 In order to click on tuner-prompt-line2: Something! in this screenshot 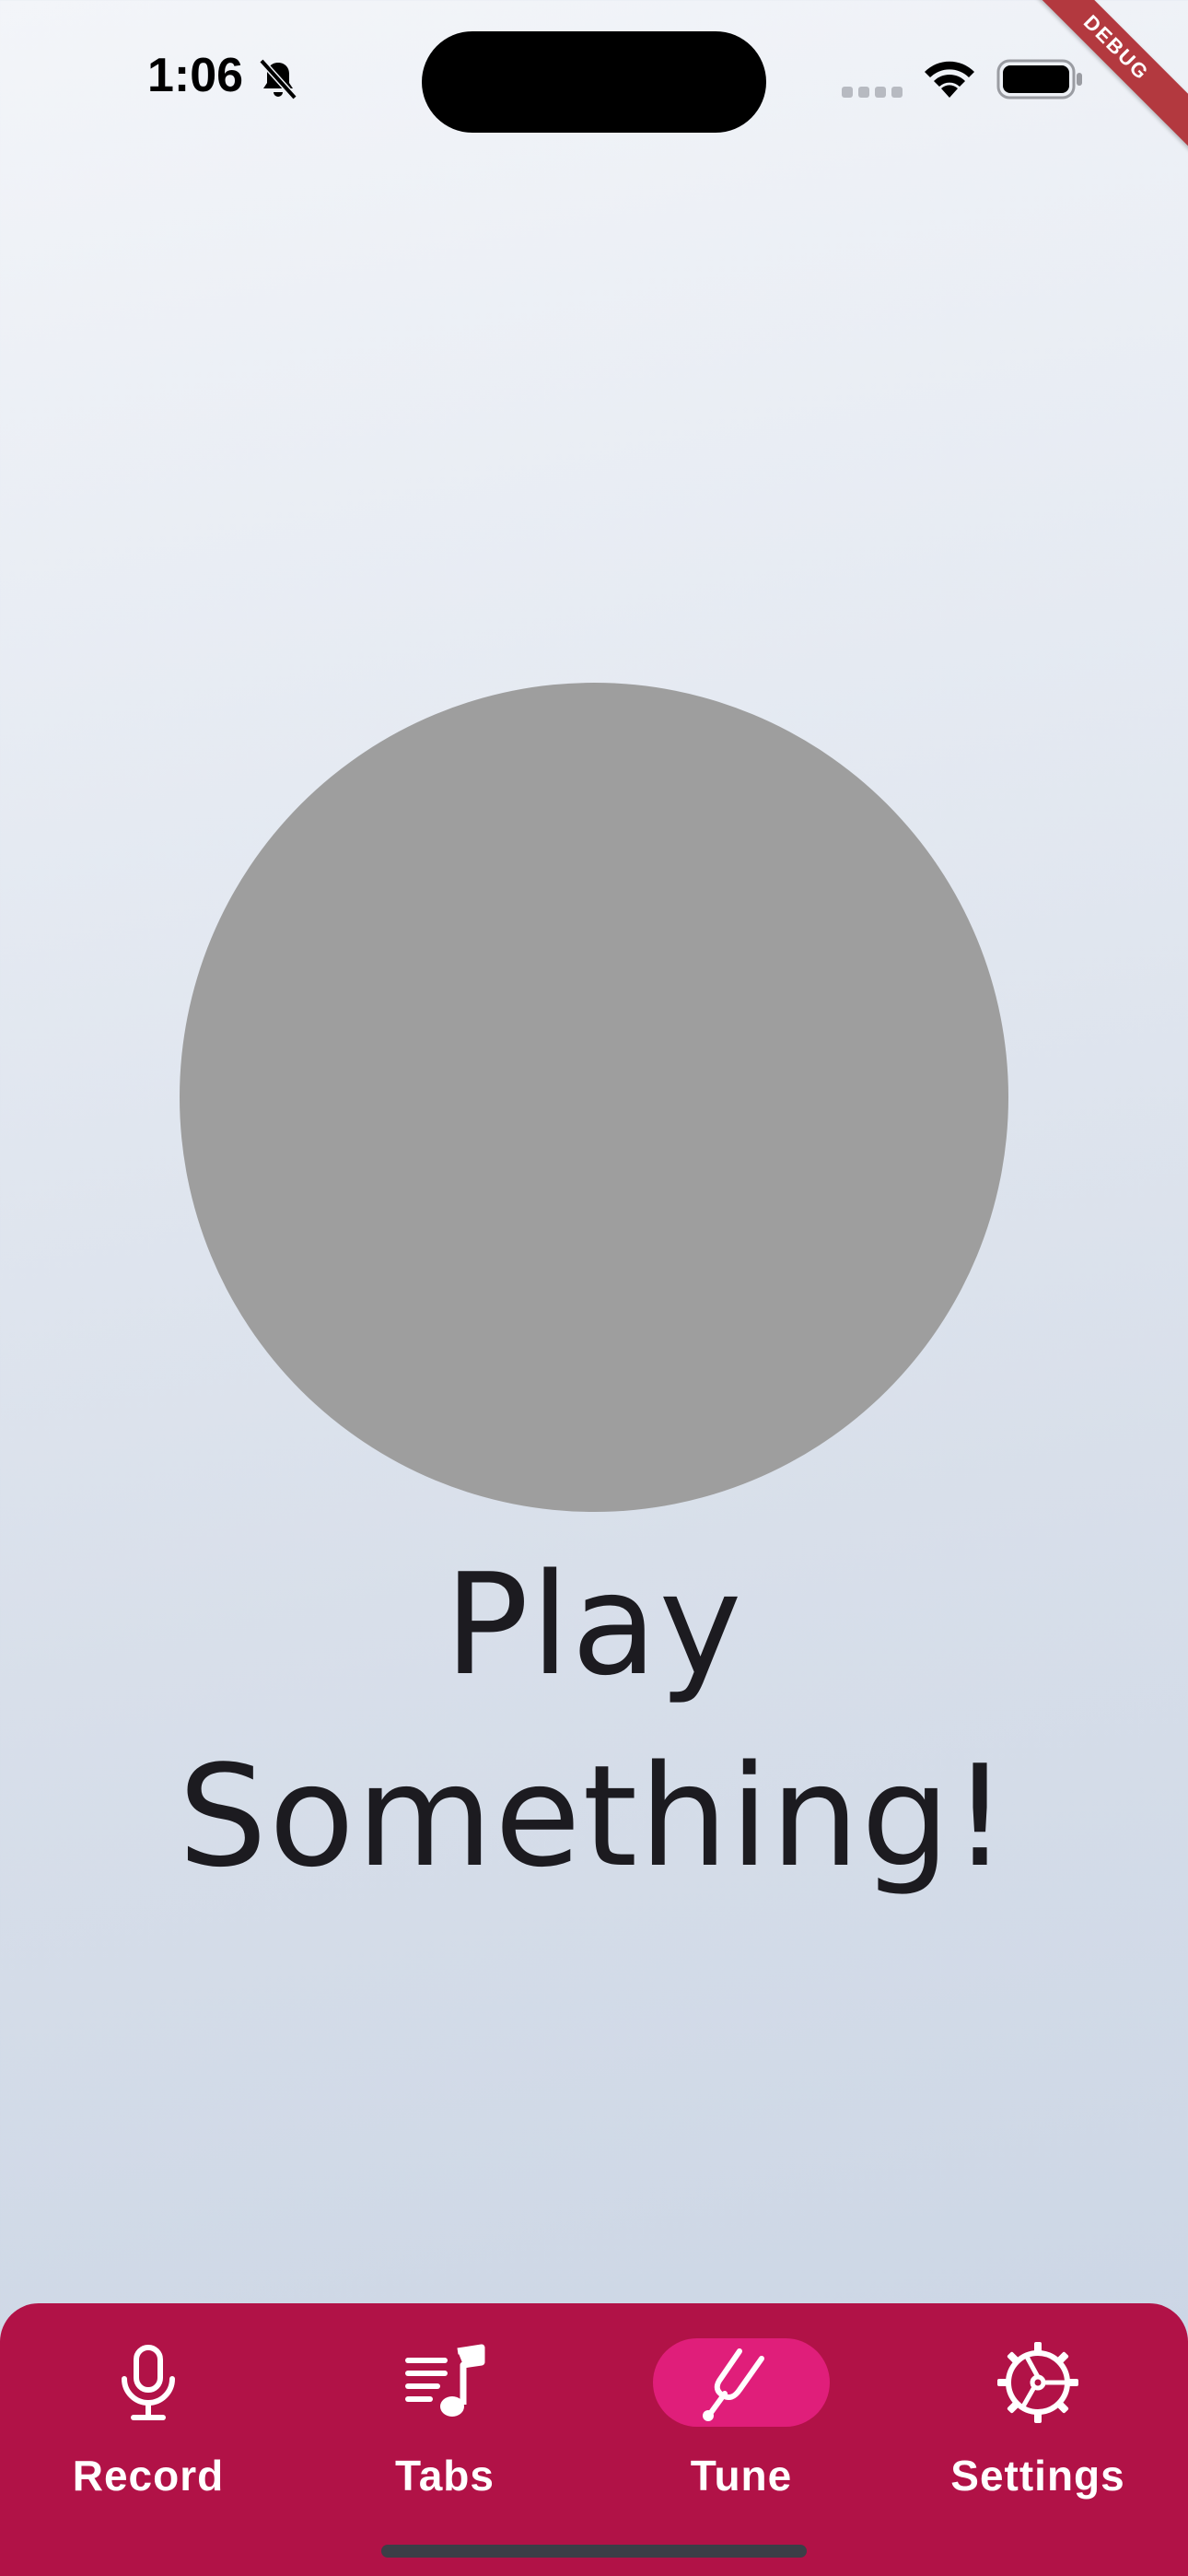, I will do `click(594, 1816)`.